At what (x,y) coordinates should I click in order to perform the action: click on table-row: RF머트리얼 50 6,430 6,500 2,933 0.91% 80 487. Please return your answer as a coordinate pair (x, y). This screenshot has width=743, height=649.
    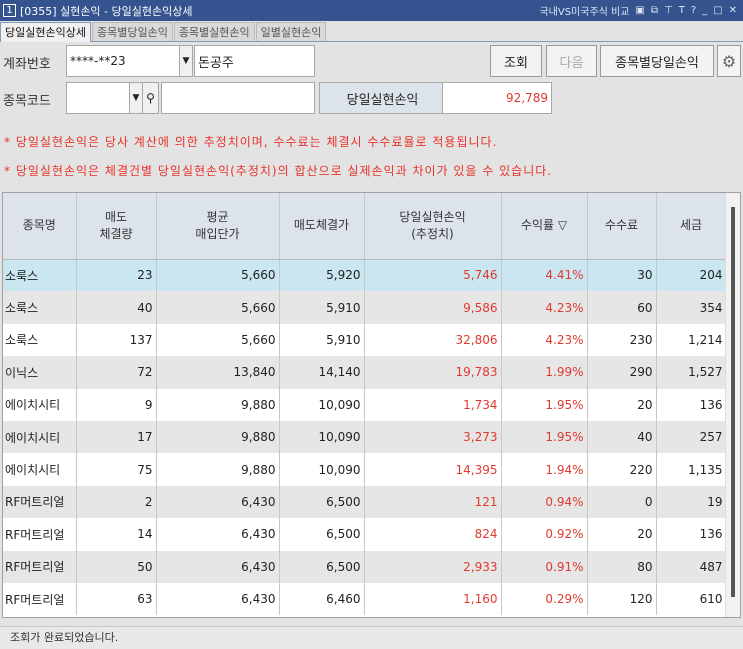
    Looking at the image, I should click on (365, 566).